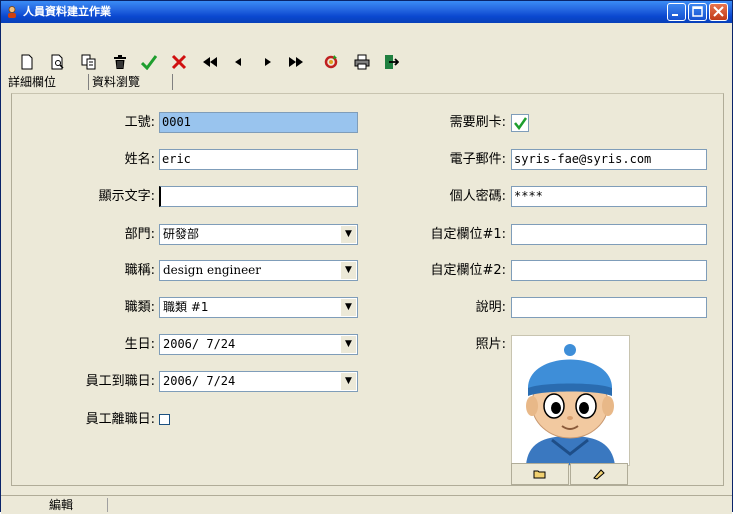 This screenshot has width=733, height=514. I want to click on tab-browse: 資料瀏覽, so click(116, 82).